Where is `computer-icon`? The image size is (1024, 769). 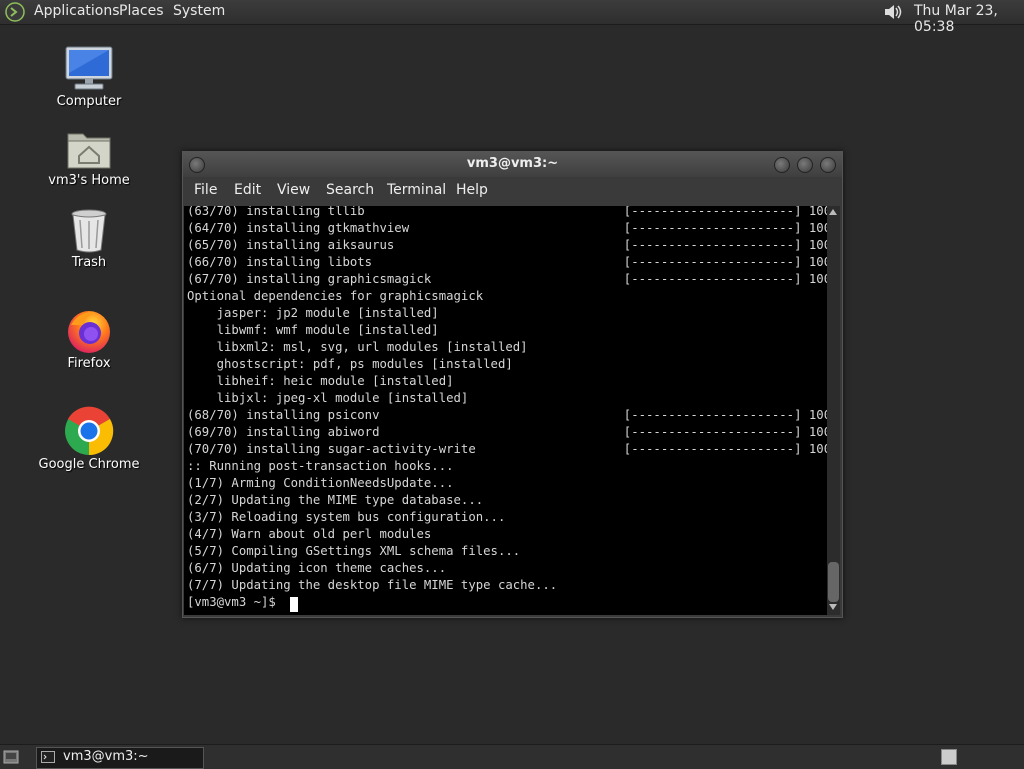 computer-icon is located at coordinates (89, 68).